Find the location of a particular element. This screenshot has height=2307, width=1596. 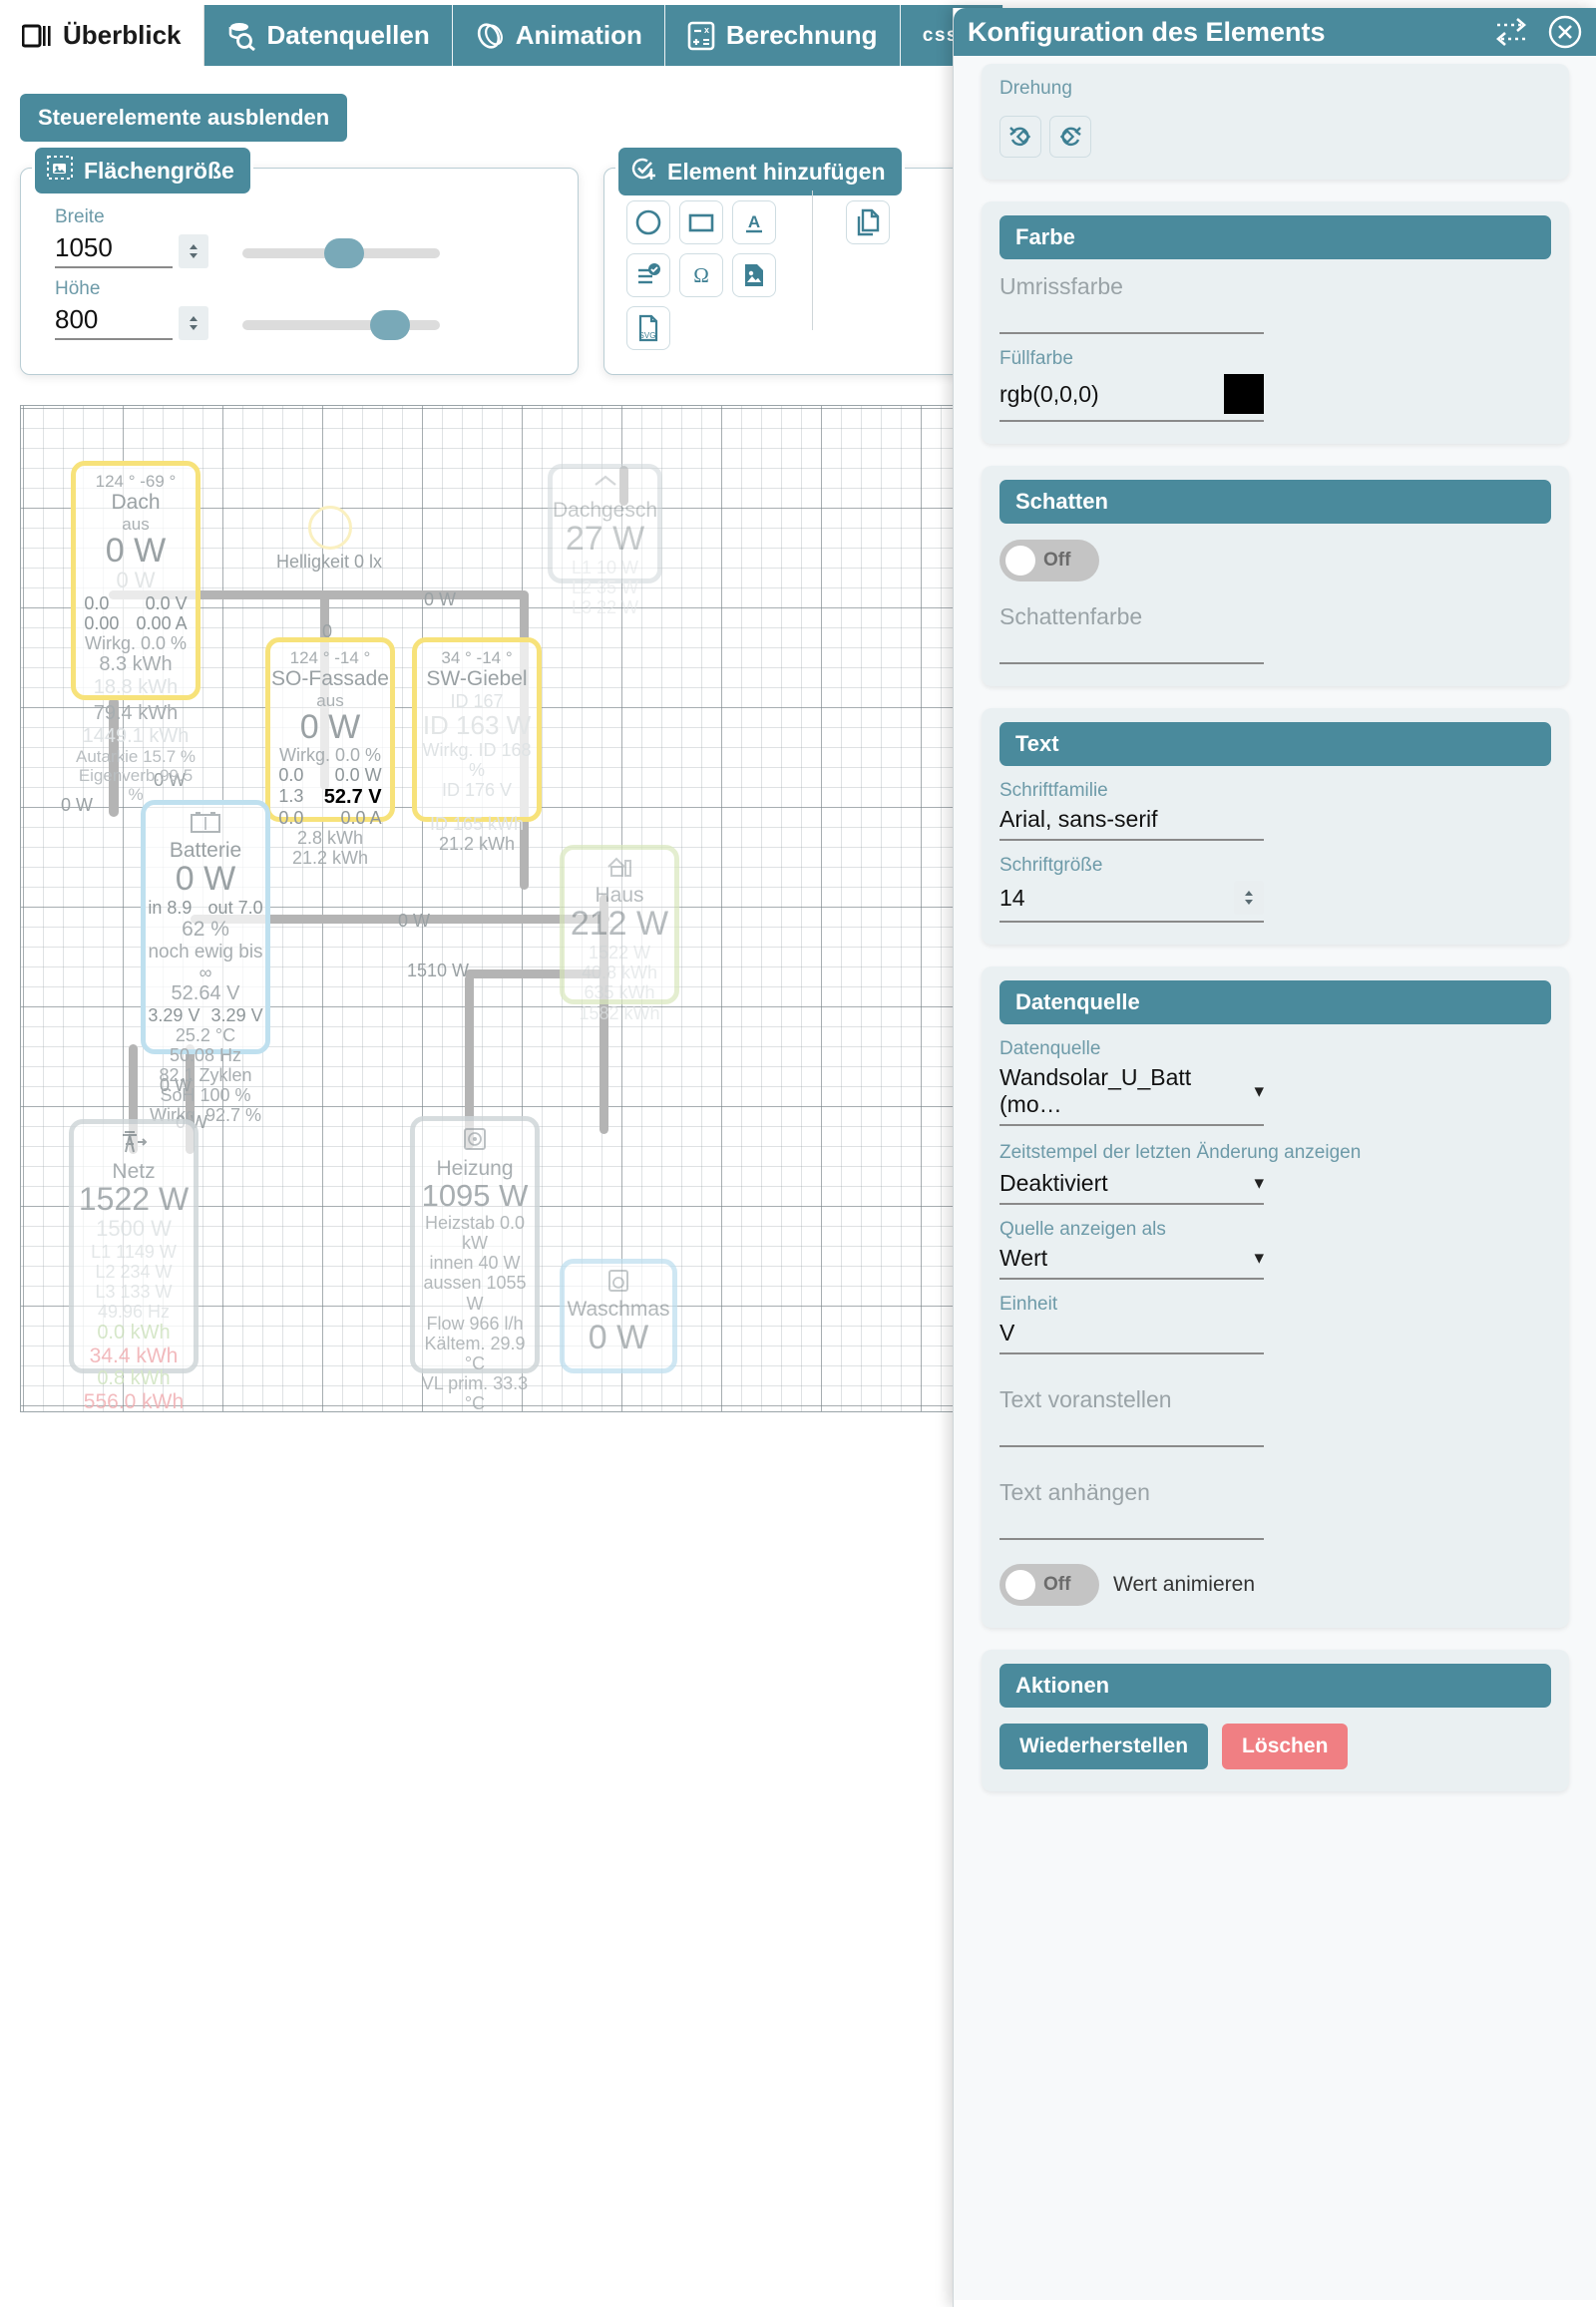

node-dachgeschoss: Dachgesch 27 W L1 10 W L2 35 W L3 22 W is located at coordinates (605, 540).